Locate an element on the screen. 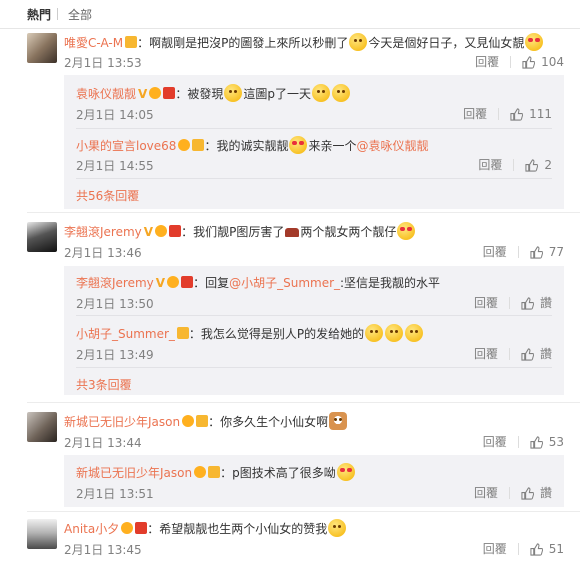 The width and height of the screenshot is (580, 574). verified-v-icon: V is located at coordinates (143, 94).